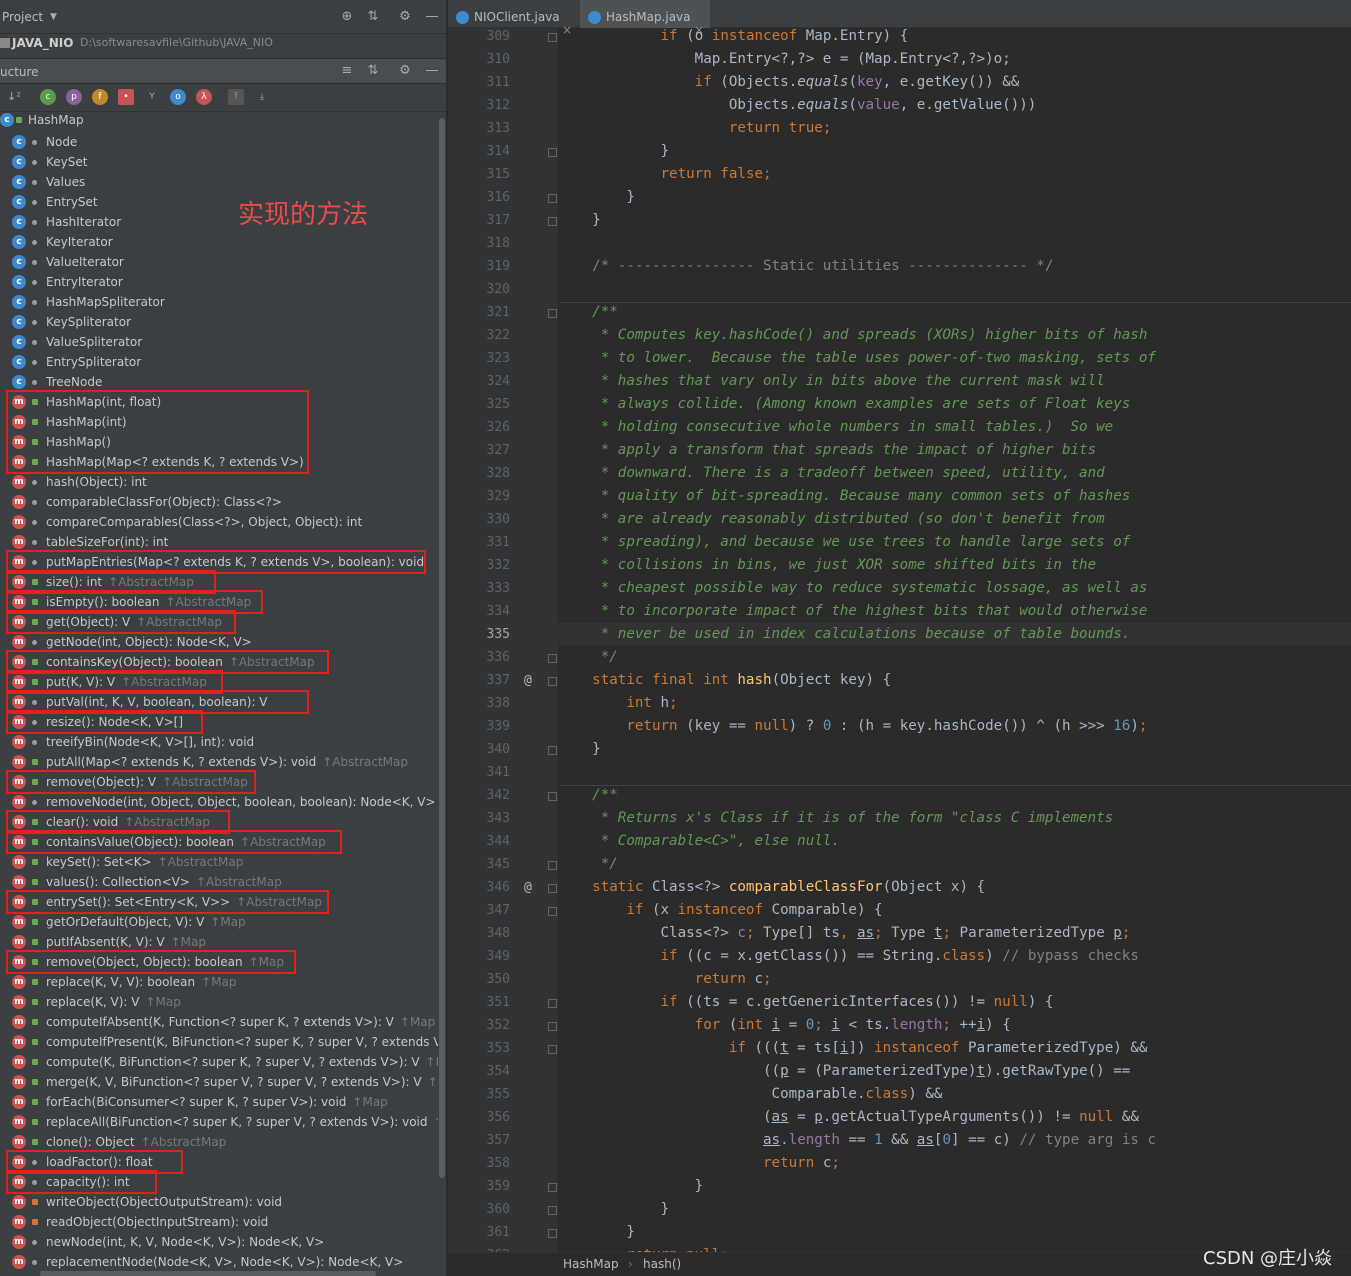  What do you see at coordinates (152, 97) in the screenshot?
I see `filter-icon: Y` at bounding box center [152, 97].